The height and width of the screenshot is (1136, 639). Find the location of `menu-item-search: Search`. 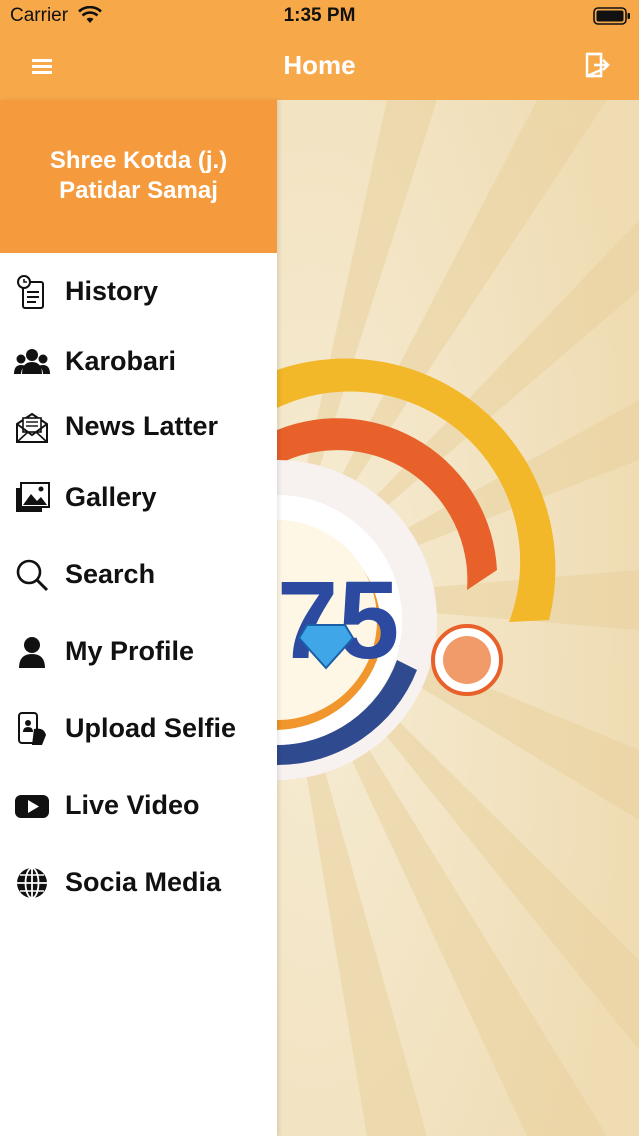

menu-item-search: Search is located at coordinates (138, 575).